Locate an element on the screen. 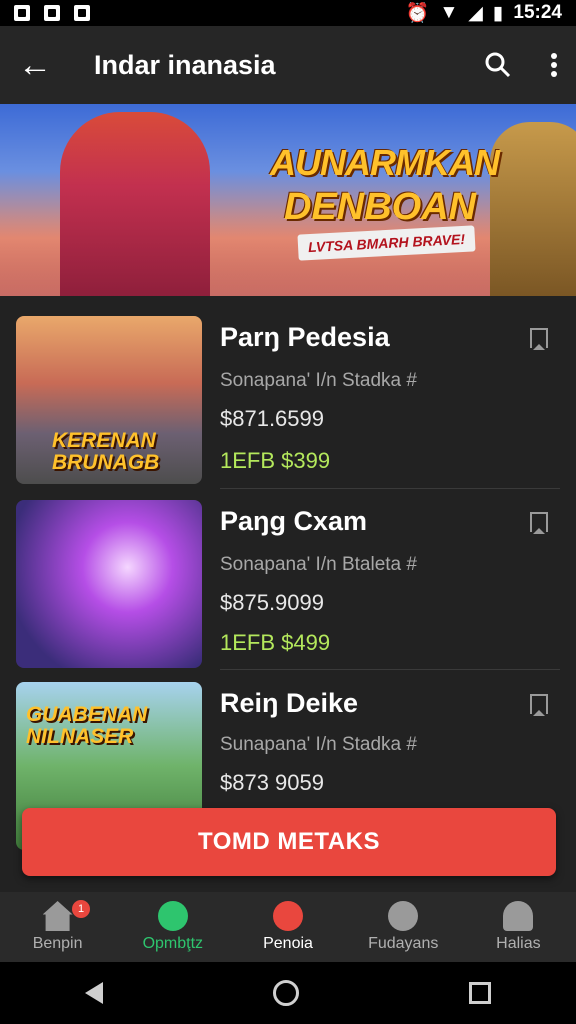  alarm-icon: ⏰ is located at coordinates (417, 13).